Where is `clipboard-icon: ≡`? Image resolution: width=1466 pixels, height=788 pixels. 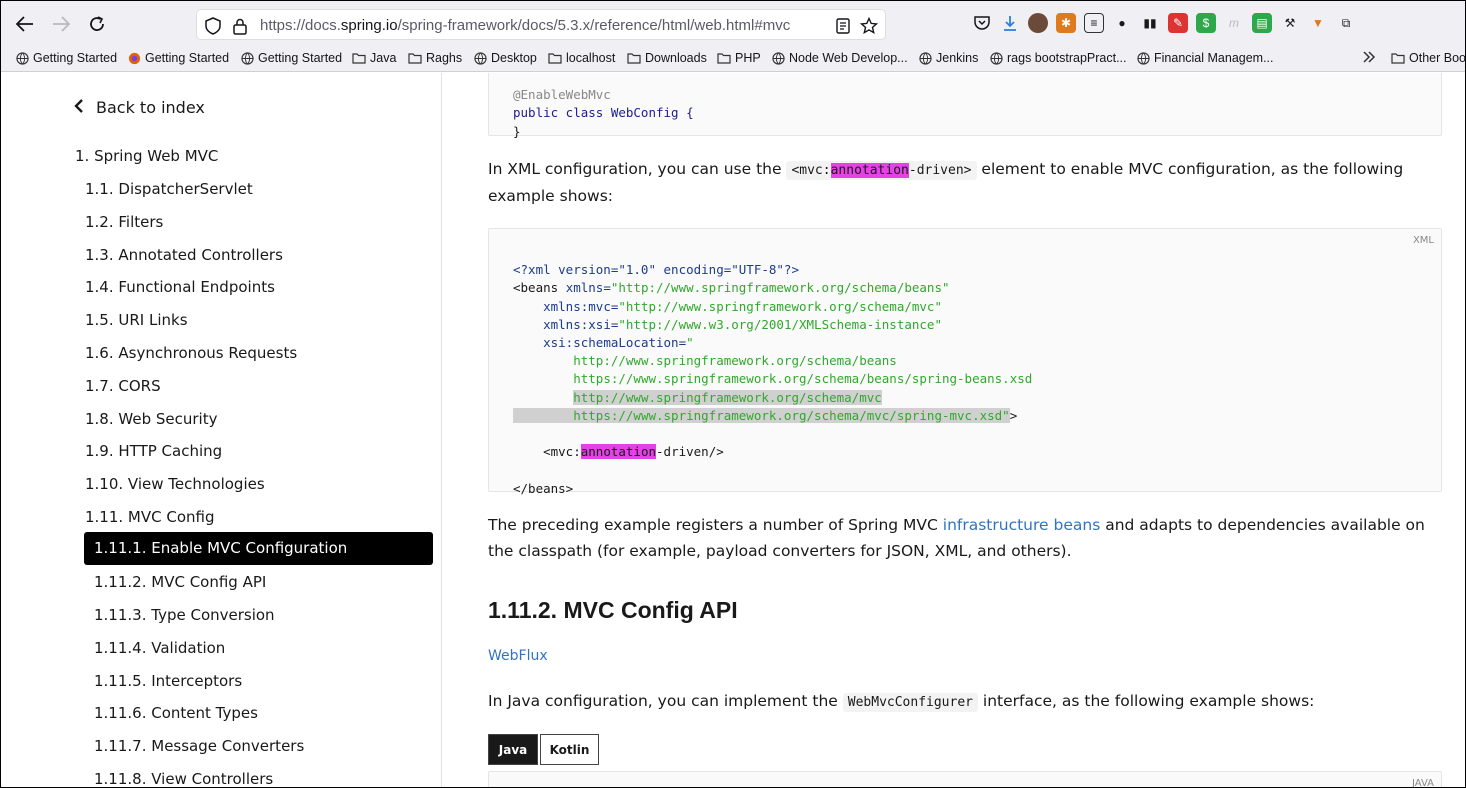
clipboard-icon: ≡ is located at coordinates (1094, 23).